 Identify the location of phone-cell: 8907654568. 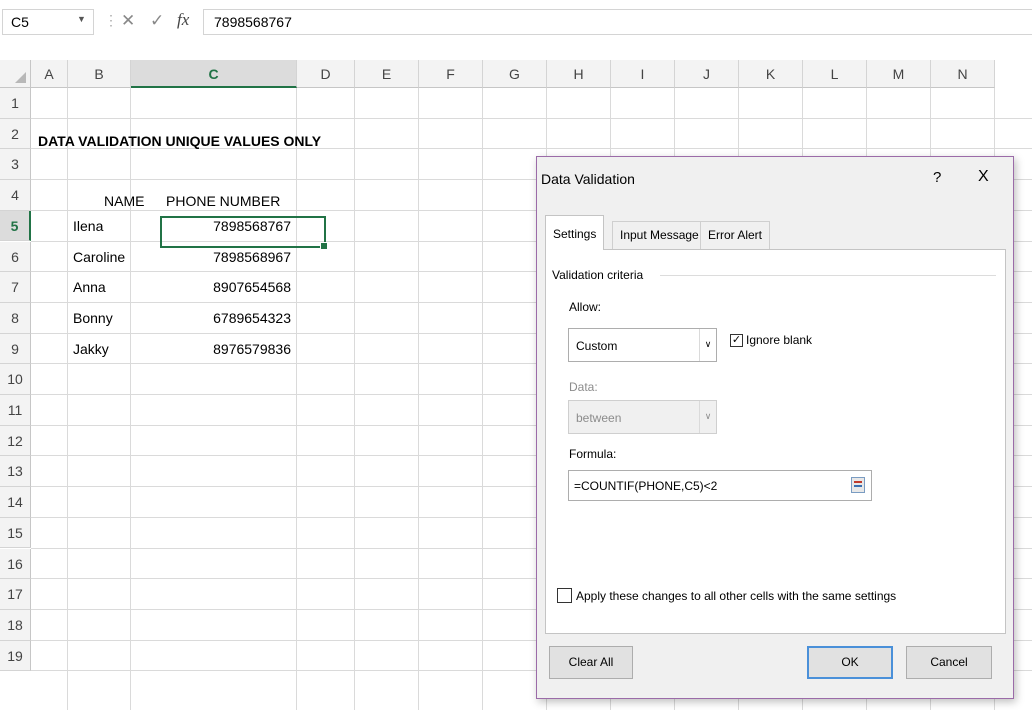
(211, 287).